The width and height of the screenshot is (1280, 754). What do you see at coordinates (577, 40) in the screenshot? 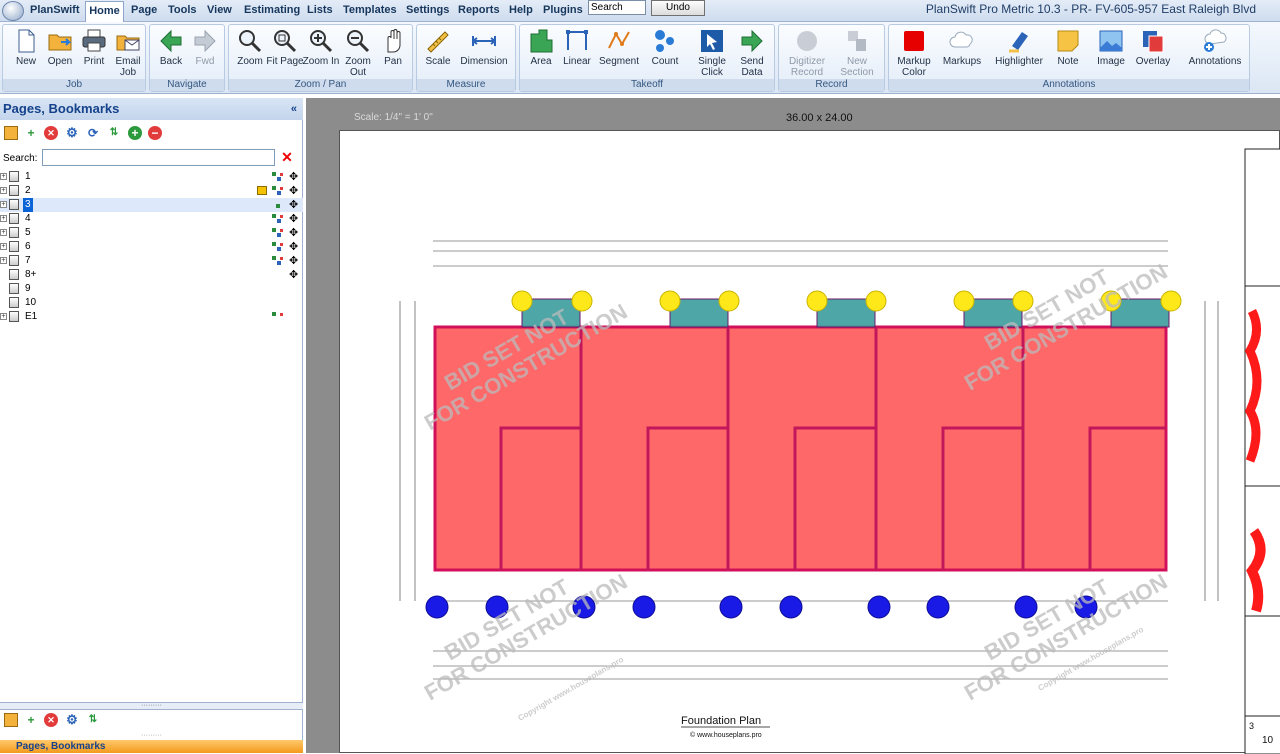
I see `linear-path-icon` at bounding box center [577, 40].